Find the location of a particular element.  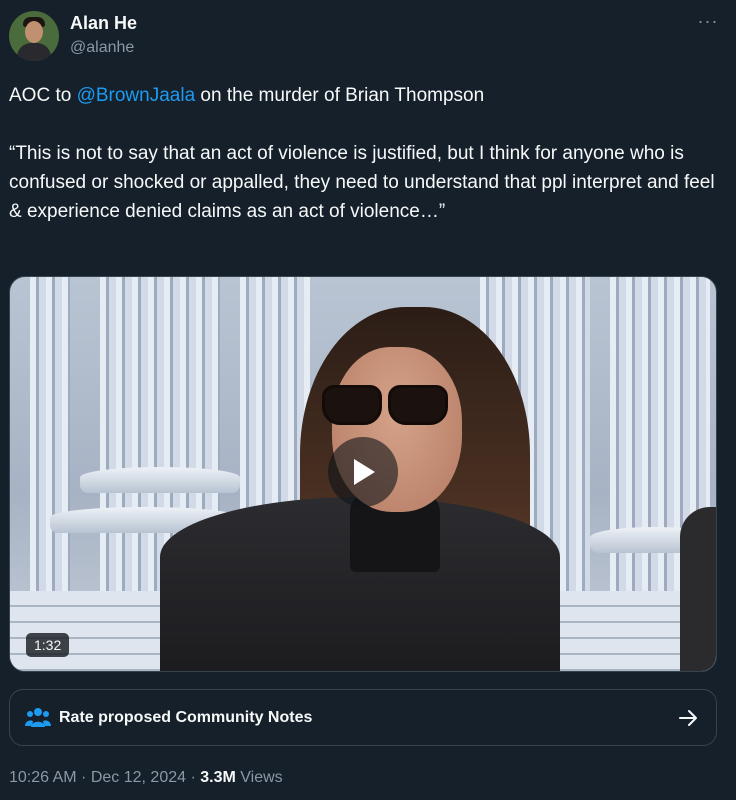

arrow-right-icon is located at coordinates (688, 718).